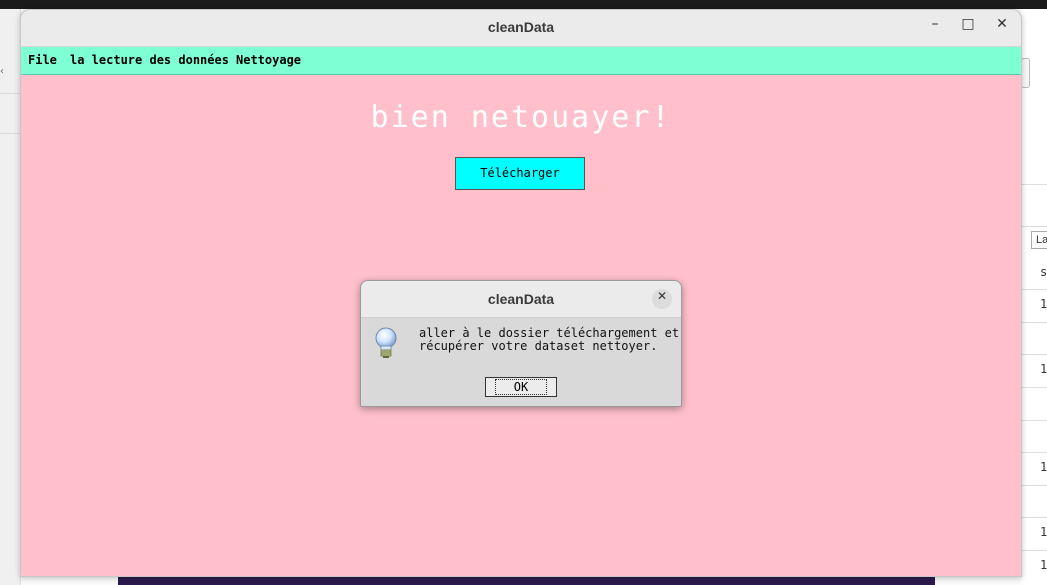 Image resolution: width=1047 pixels, height=585 pixels. I want to click on window-titlebar: cleanData – □ ✕, so click(521, 28).